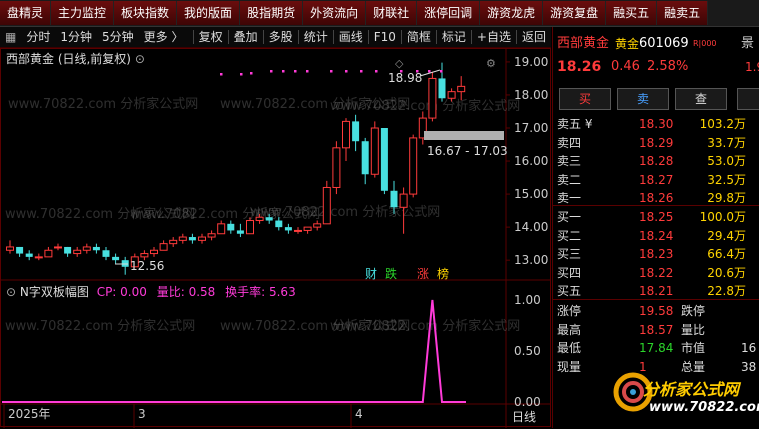  Describe the element at coordinates (281, 37) in the screenshot. I see `toolbar-right-item-2: 多股` at that location.